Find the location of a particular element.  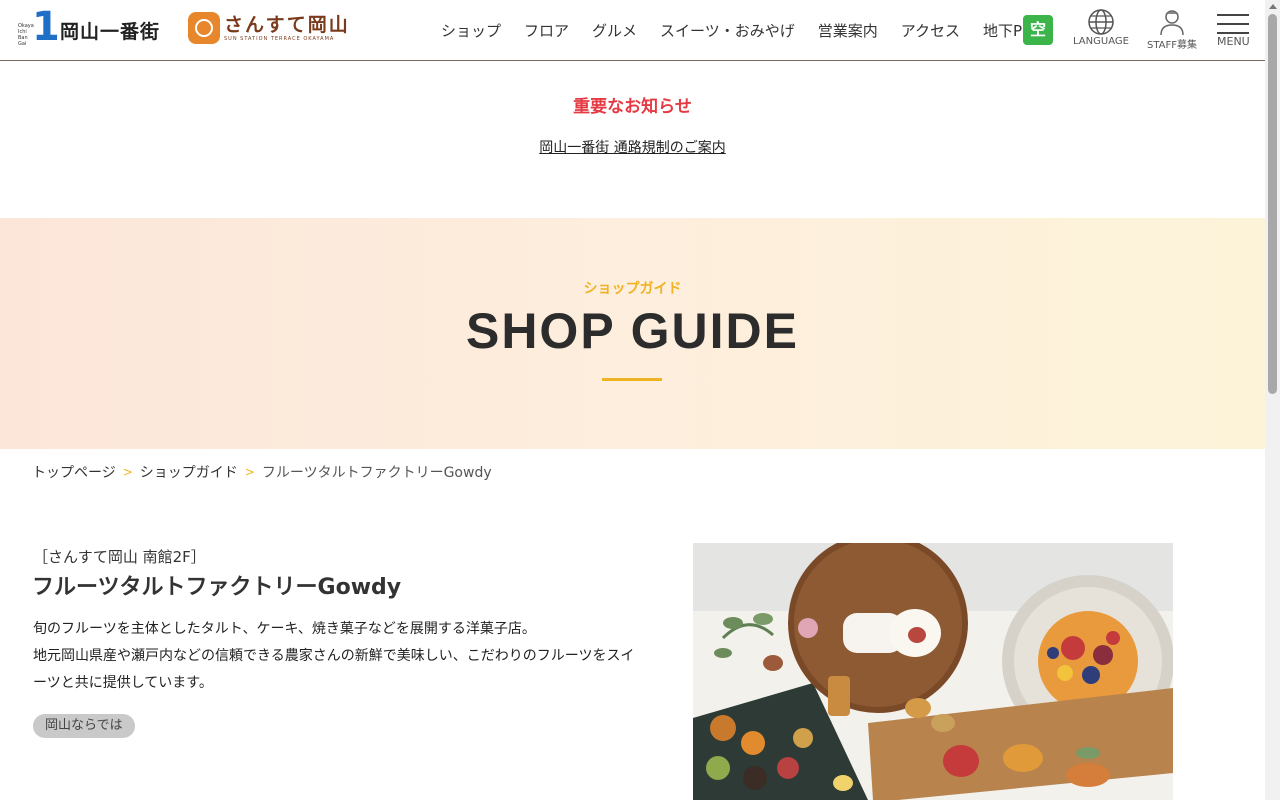

notice-link: 岡山一番街 通路規制のご案内 is located at coordinates (632, 148).